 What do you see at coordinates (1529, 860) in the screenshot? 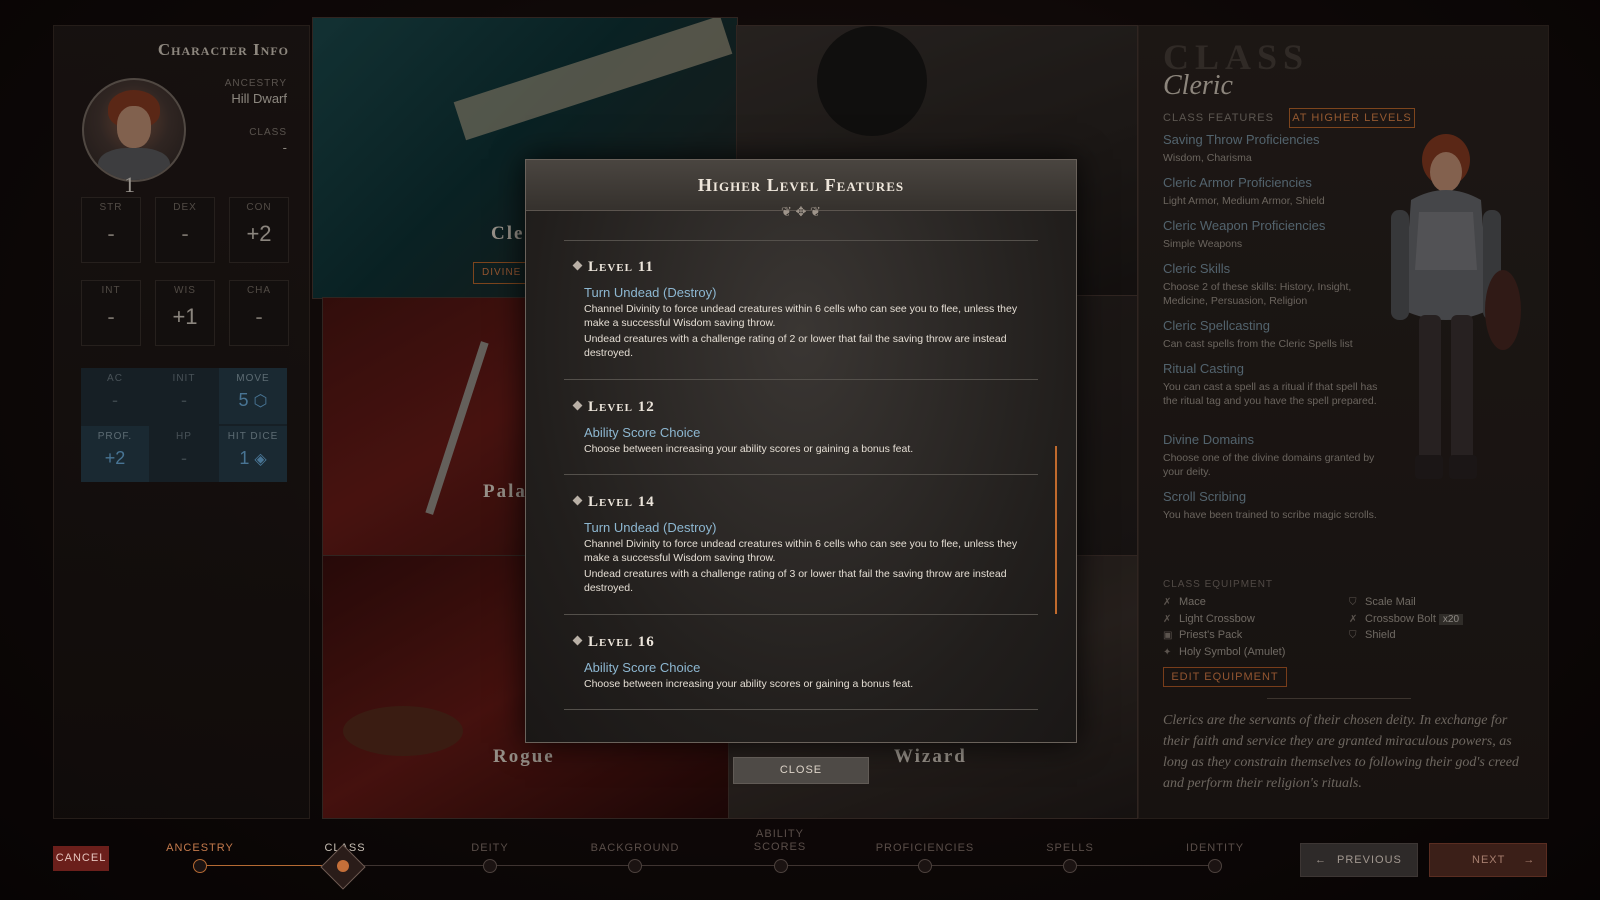
I see `arrow-right-icon: →` at bounding box center [1529, 860].